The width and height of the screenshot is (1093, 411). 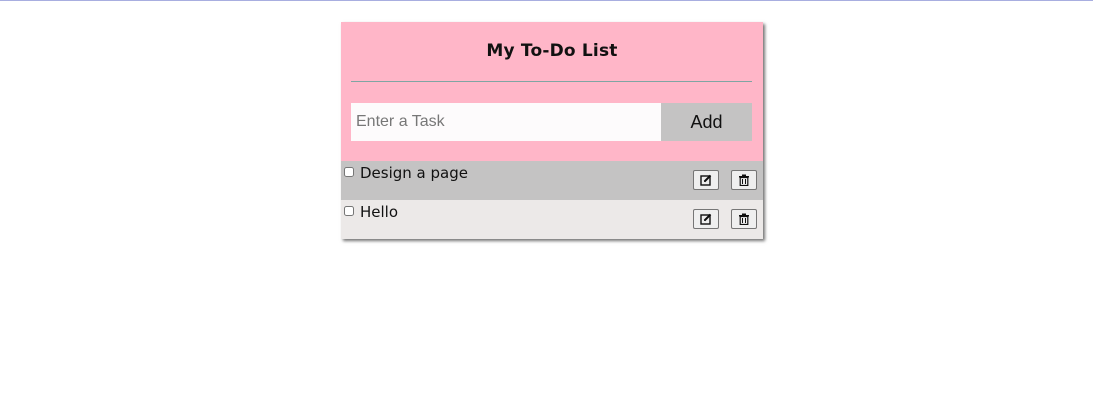 I want to click on task-label: Design a page, so click(x=414, y=173).